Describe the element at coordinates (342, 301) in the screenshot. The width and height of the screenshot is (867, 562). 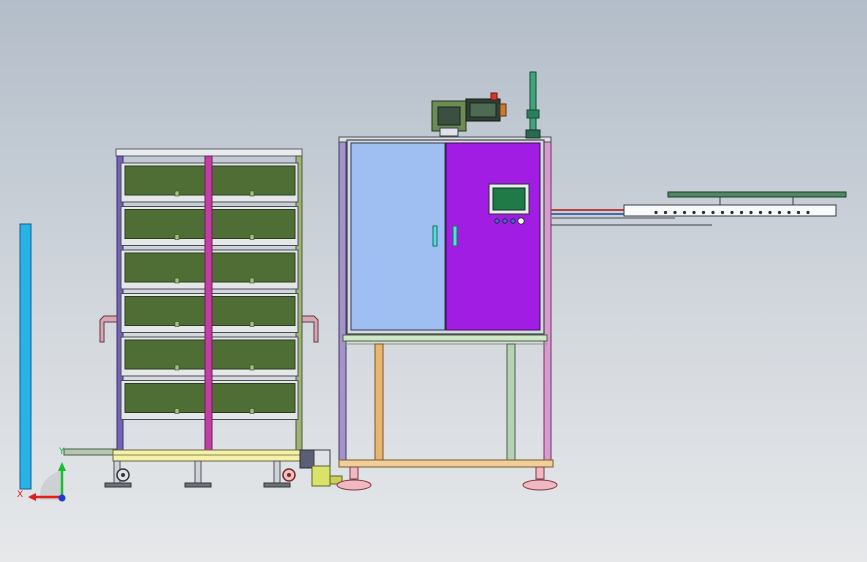
I see `cabinet-left-post` at that location.